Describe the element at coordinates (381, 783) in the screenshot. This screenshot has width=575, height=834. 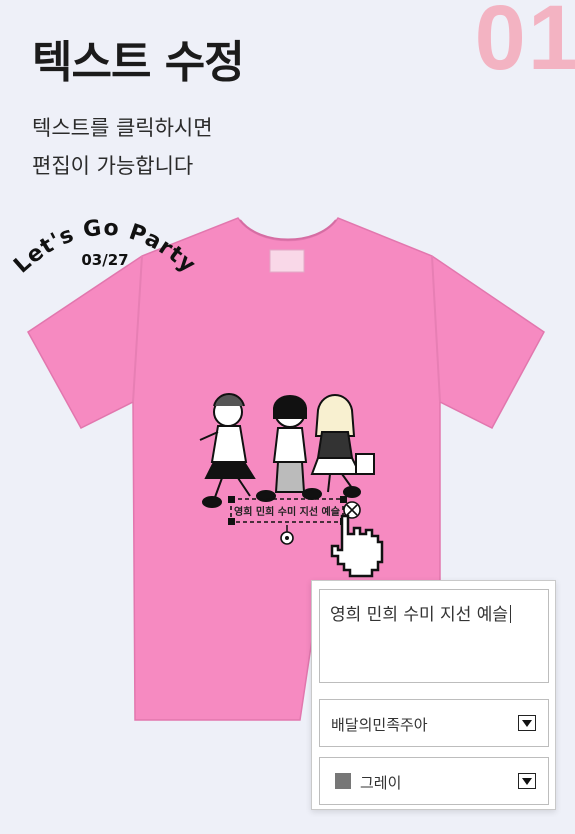
I see `color-select-value: 그레이` at that location.